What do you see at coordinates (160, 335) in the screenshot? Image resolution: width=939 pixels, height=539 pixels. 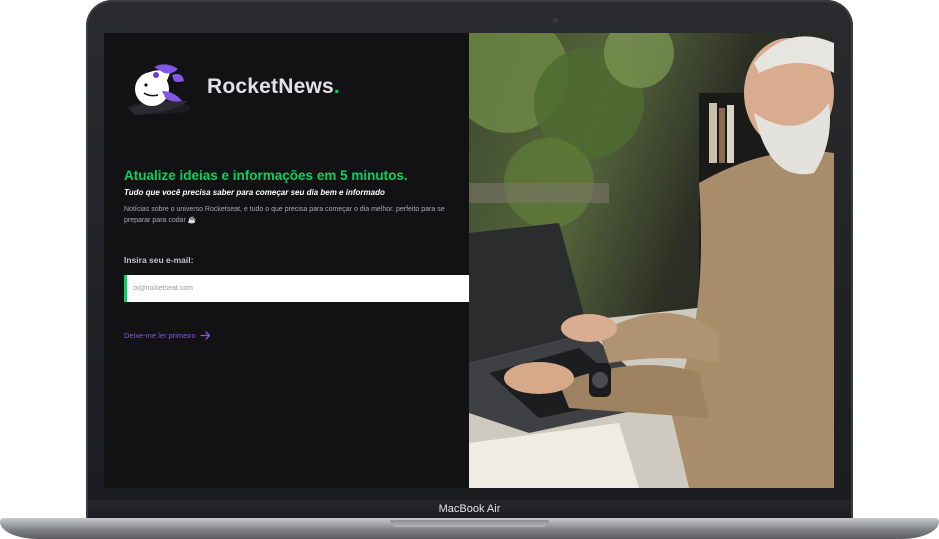 I see `read-first-label: Deixe-me ler primeiro` at bounding box center [160, 335].